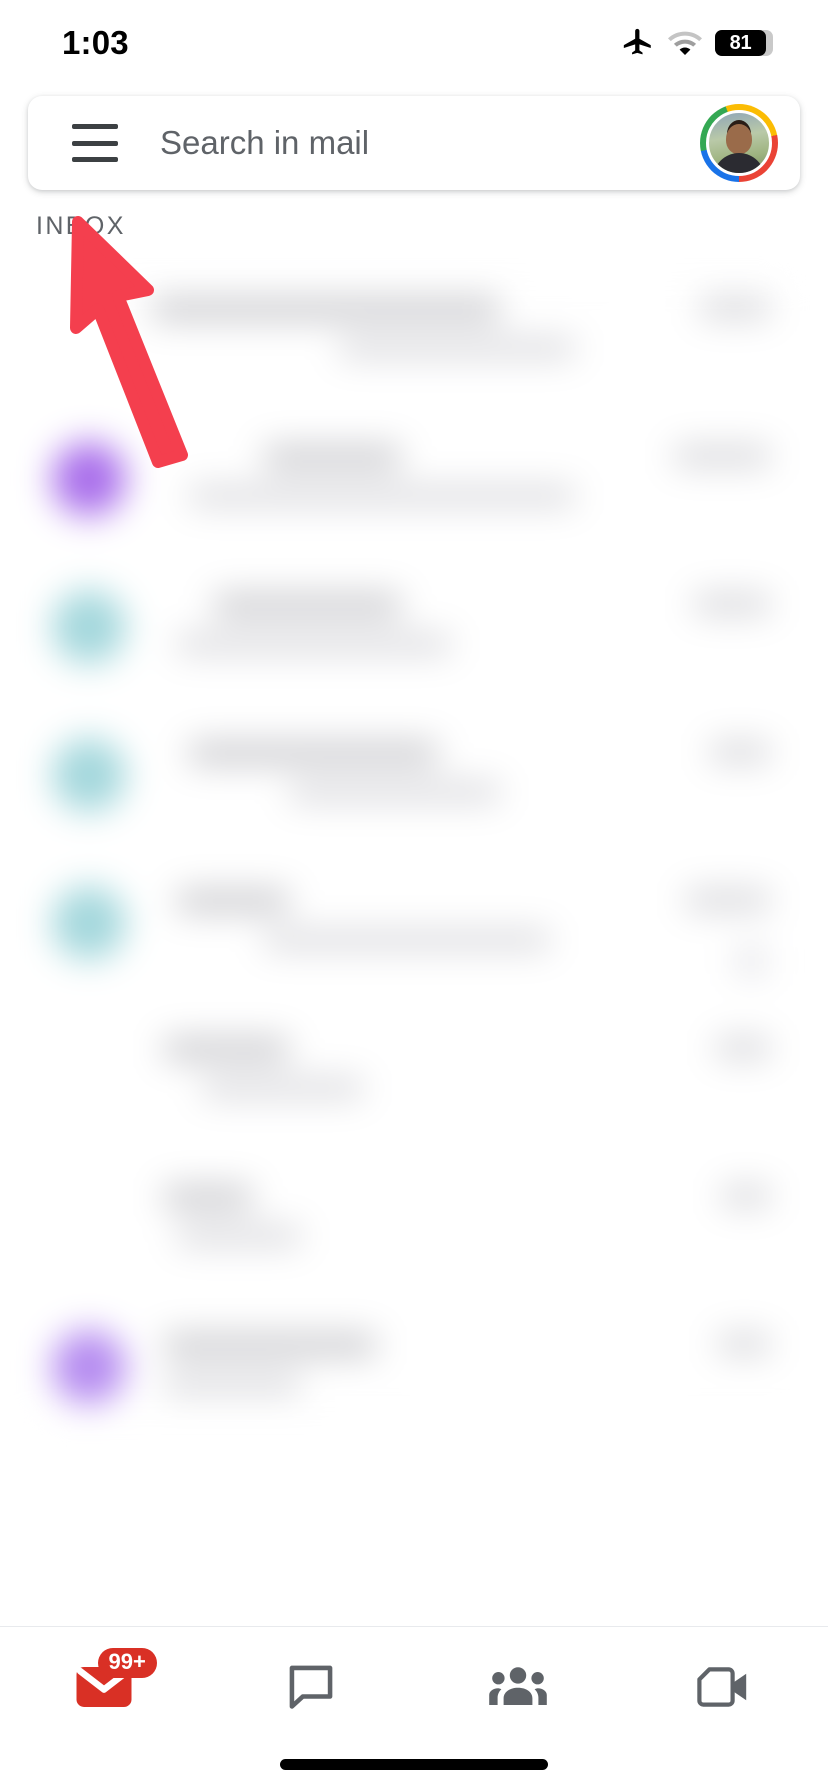 The image size is (828, 1792). Describe the element at coordinates (95, 143) in the screenshot. I see `hamburger-menu-icon` at that location.